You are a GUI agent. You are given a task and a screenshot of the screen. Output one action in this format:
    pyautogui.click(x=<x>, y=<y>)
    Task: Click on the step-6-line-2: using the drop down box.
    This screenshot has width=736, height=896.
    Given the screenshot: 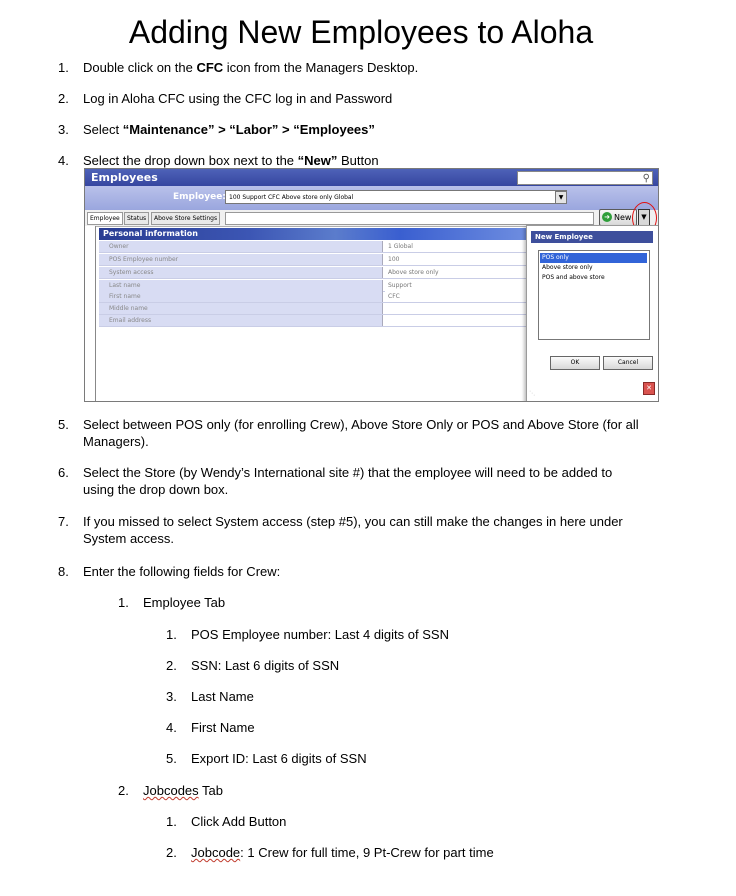 What is the action you would take?
    pyautogui.click(x=156, y=489)
    